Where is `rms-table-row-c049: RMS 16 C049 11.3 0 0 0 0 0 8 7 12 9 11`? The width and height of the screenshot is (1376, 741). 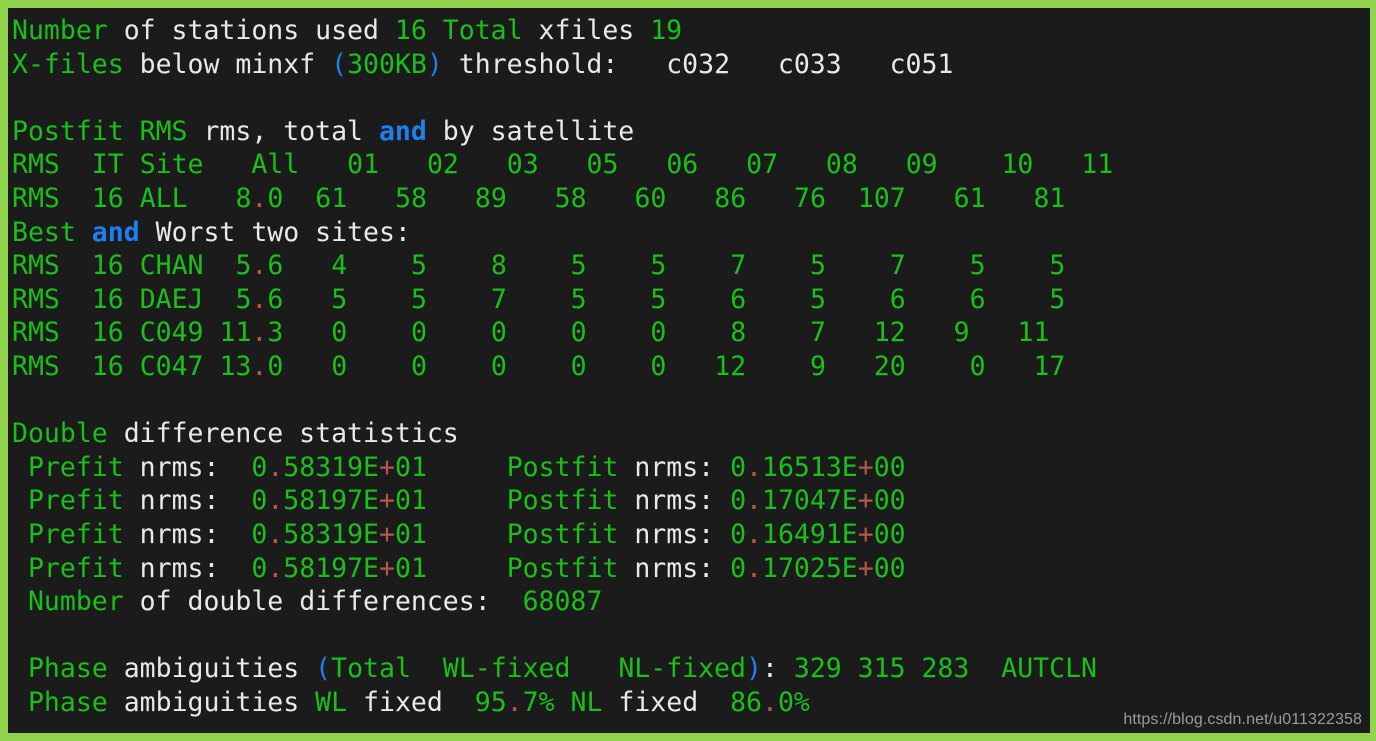
rms-table-row-c049: RMS 16 C049 11.3 0 0 0 0 0 8 7 12 9 11 is located at coordinates (691, 333).